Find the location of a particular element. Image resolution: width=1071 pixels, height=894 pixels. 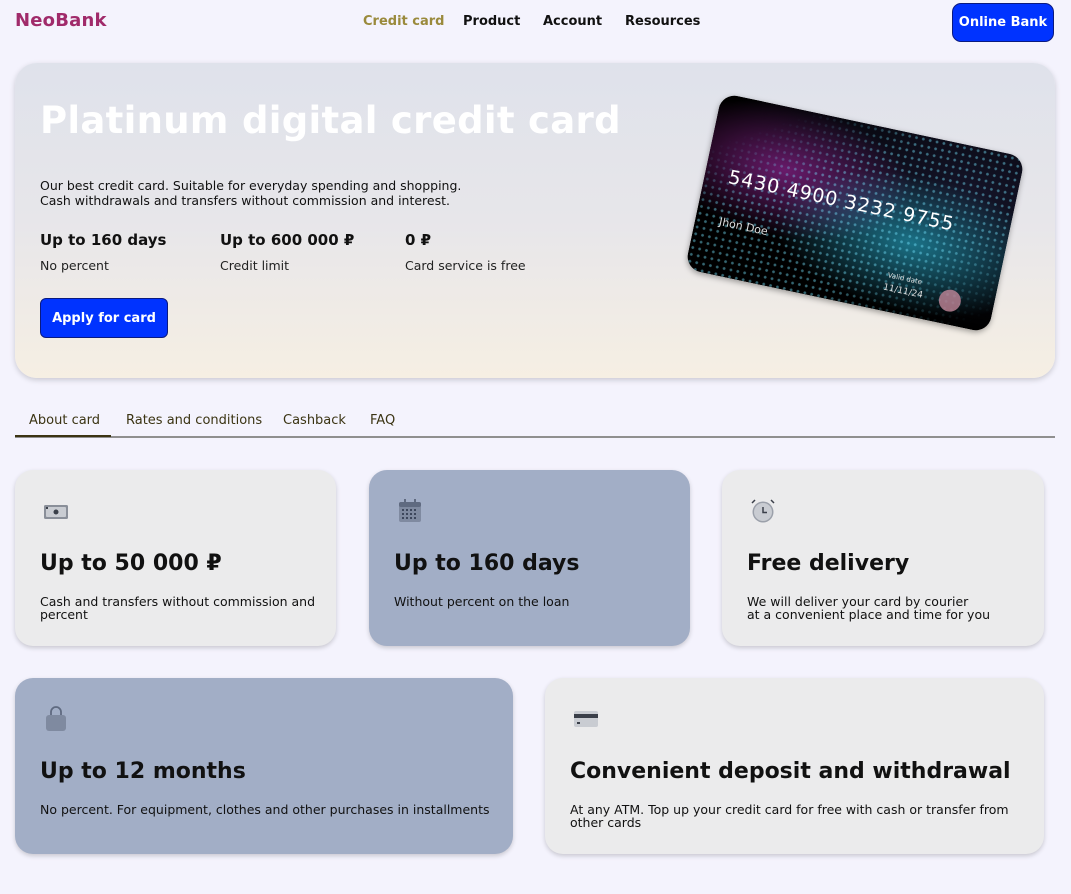

nav-item-account: Account is located at coordinates (572, 21).